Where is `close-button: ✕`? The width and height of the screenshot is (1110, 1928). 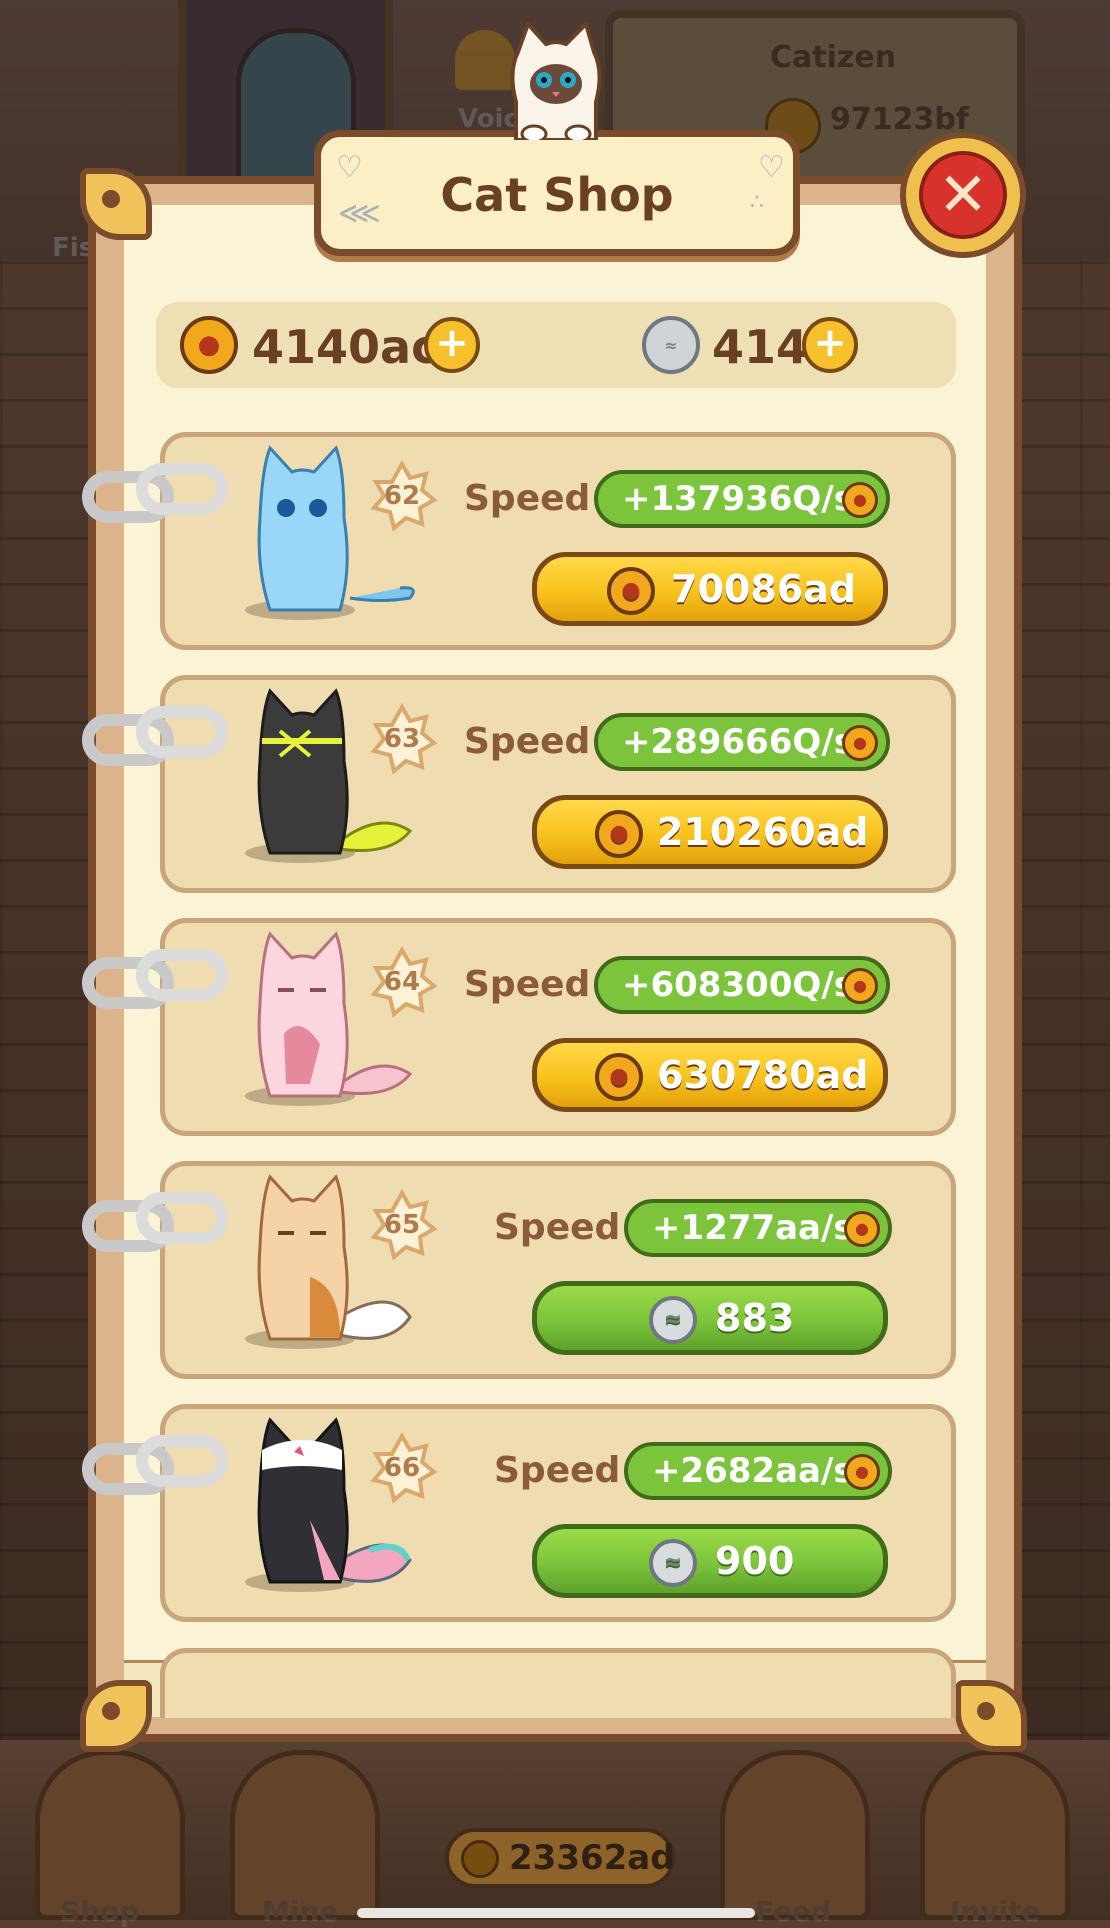
close-button: ✕ is located at coordinates (963, 195).